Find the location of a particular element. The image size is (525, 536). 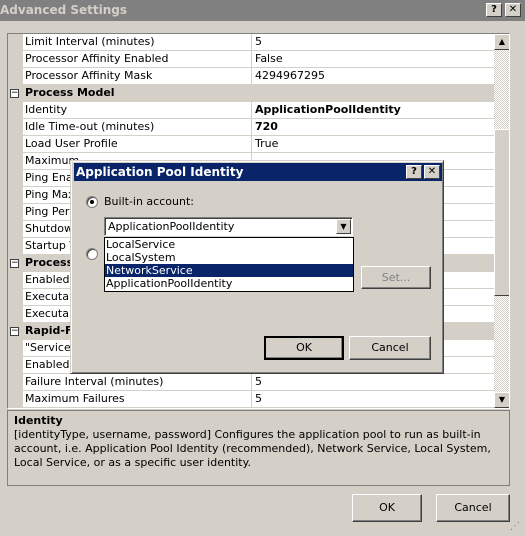

property-row: Failure Interval (minutes) 5 is located at coordinates (251, 382).